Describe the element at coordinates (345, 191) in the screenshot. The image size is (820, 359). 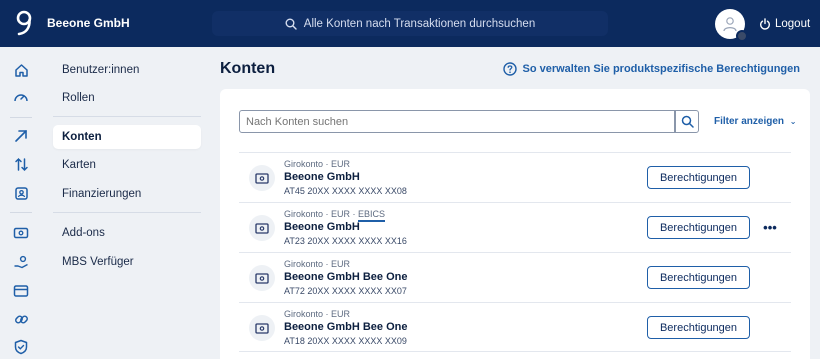
I see `account-iban: AT45 20XX XXXX XXXX XX08` at that location.